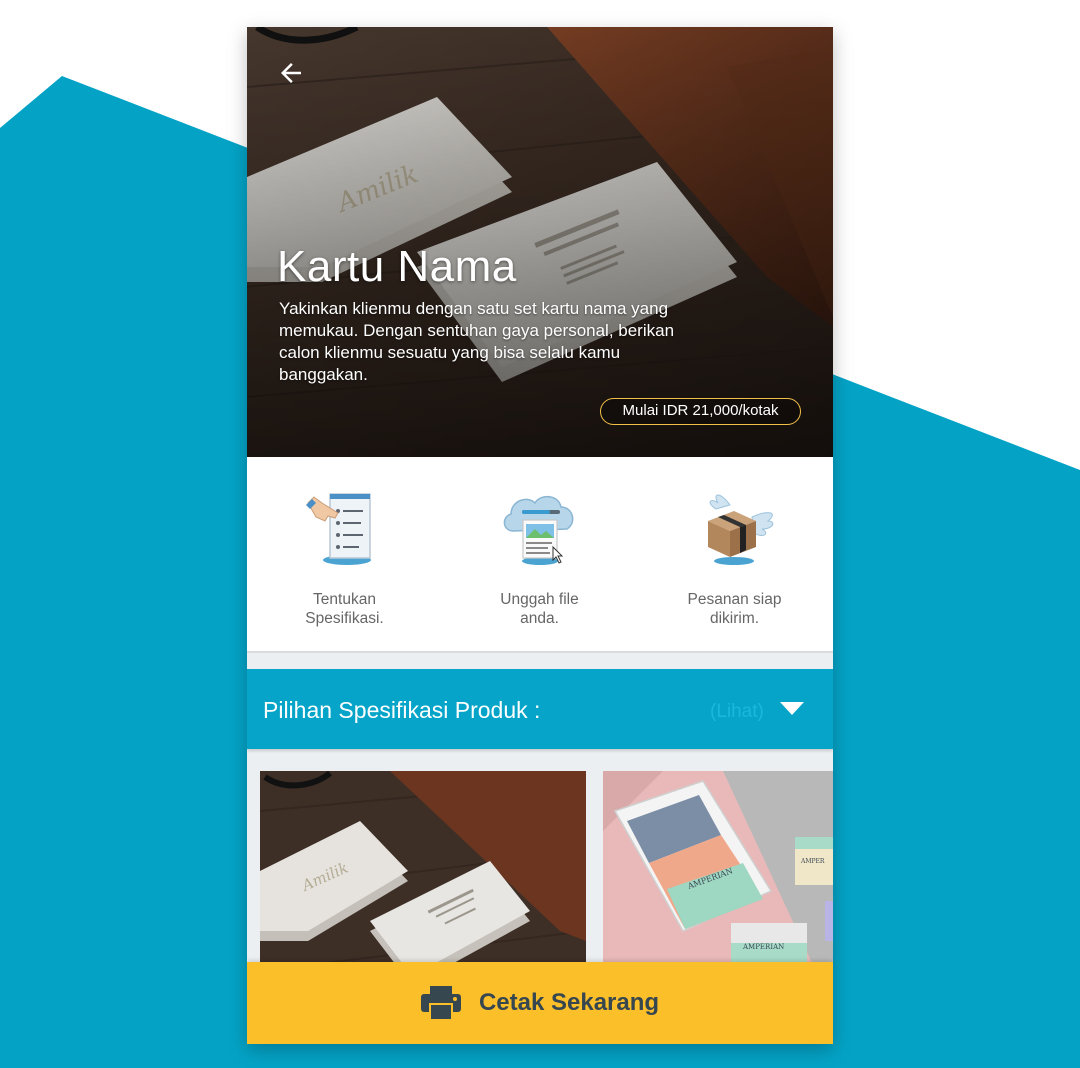  I want to click on step-delivery: Pesanan siap dikirim., so click(734, 554).